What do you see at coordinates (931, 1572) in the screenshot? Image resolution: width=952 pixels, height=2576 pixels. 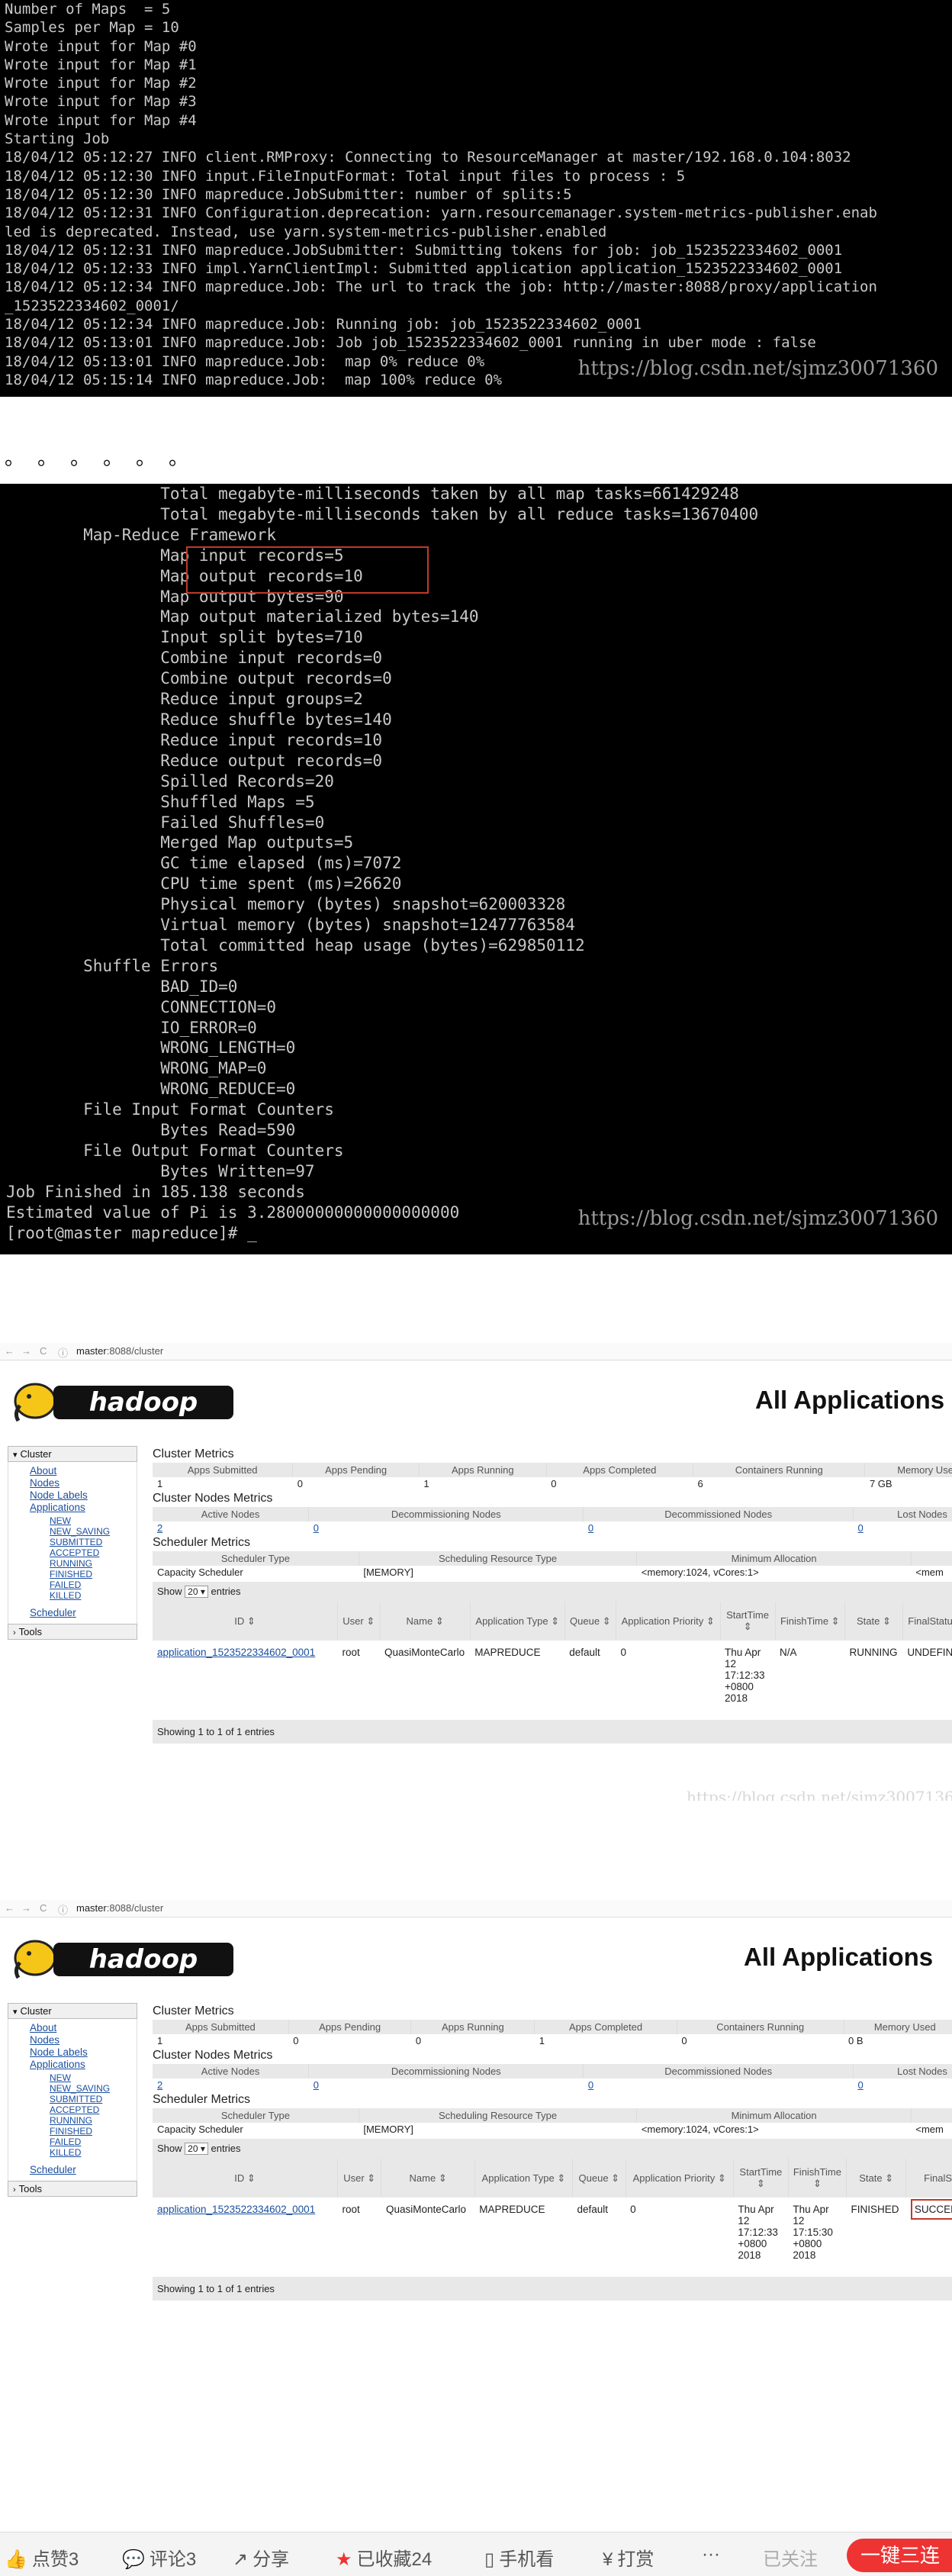 I see `max-allocation-value: <mem` at bounding box center [931, 1572].